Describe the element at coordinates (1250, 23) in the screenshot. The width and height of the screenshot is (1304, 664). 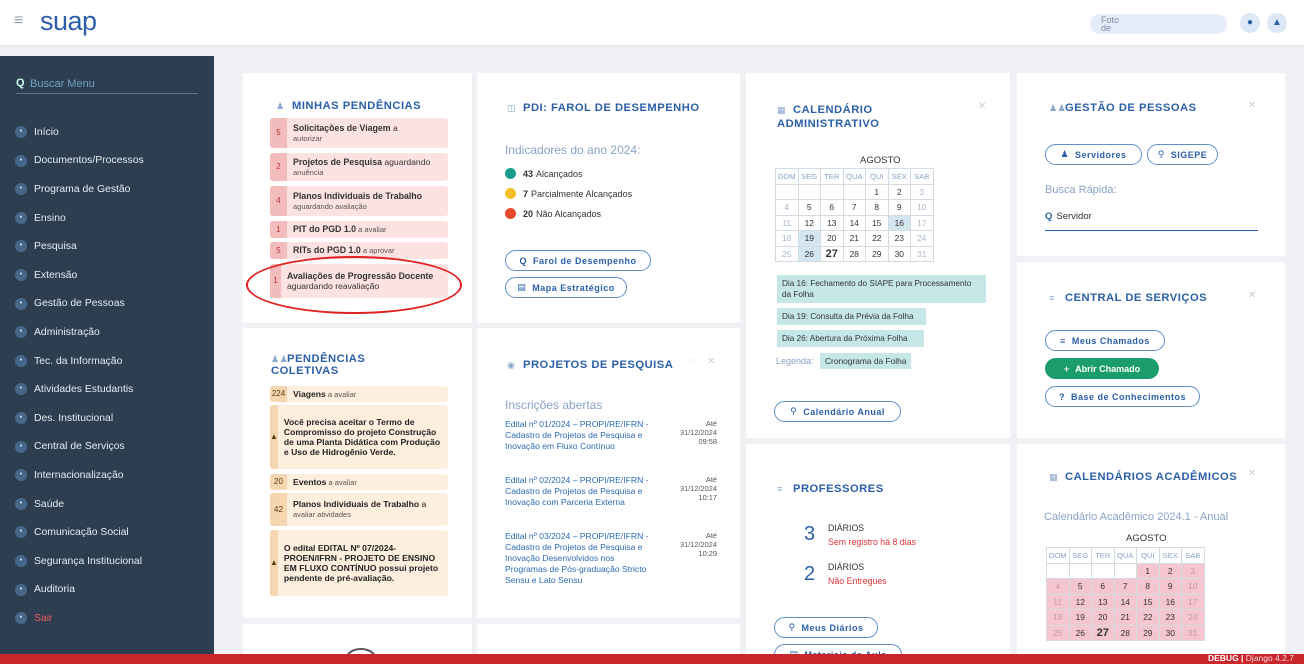
I see `user-icon: ●` at that location.